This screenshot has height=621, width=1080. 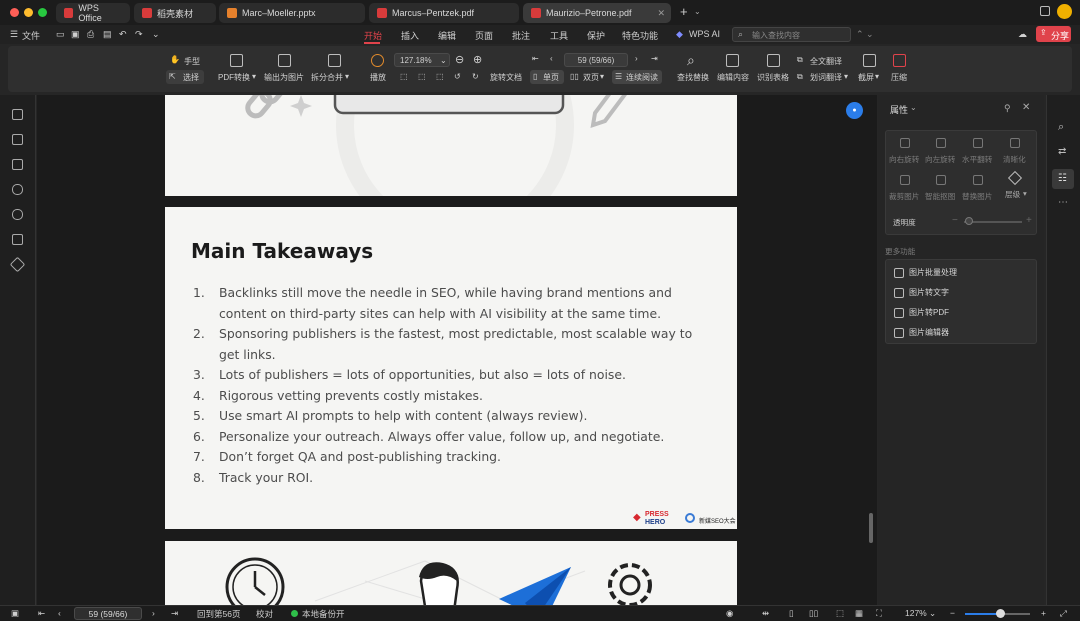 I want to click on outline-icon, so click(x=17, y=114).